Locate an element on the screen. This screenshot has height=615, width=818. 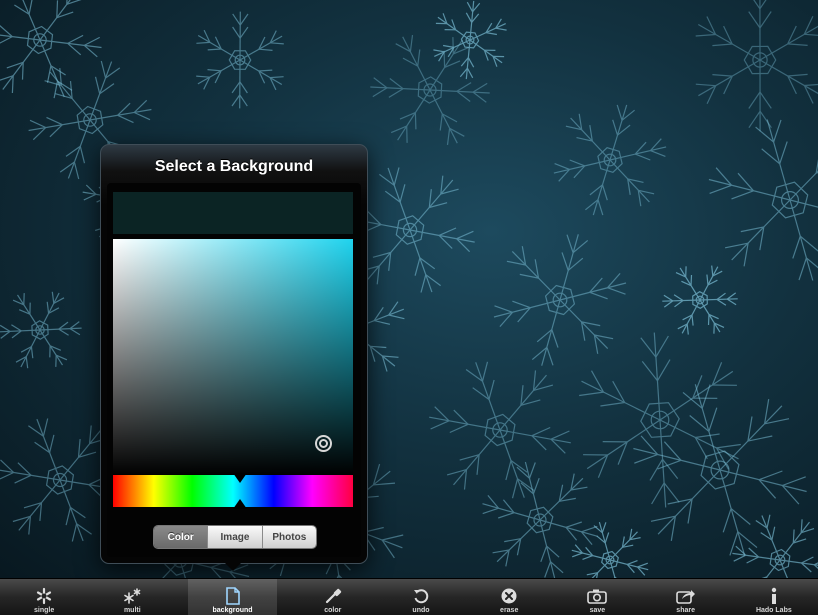
info-icon is located at coordinates (774, 596).